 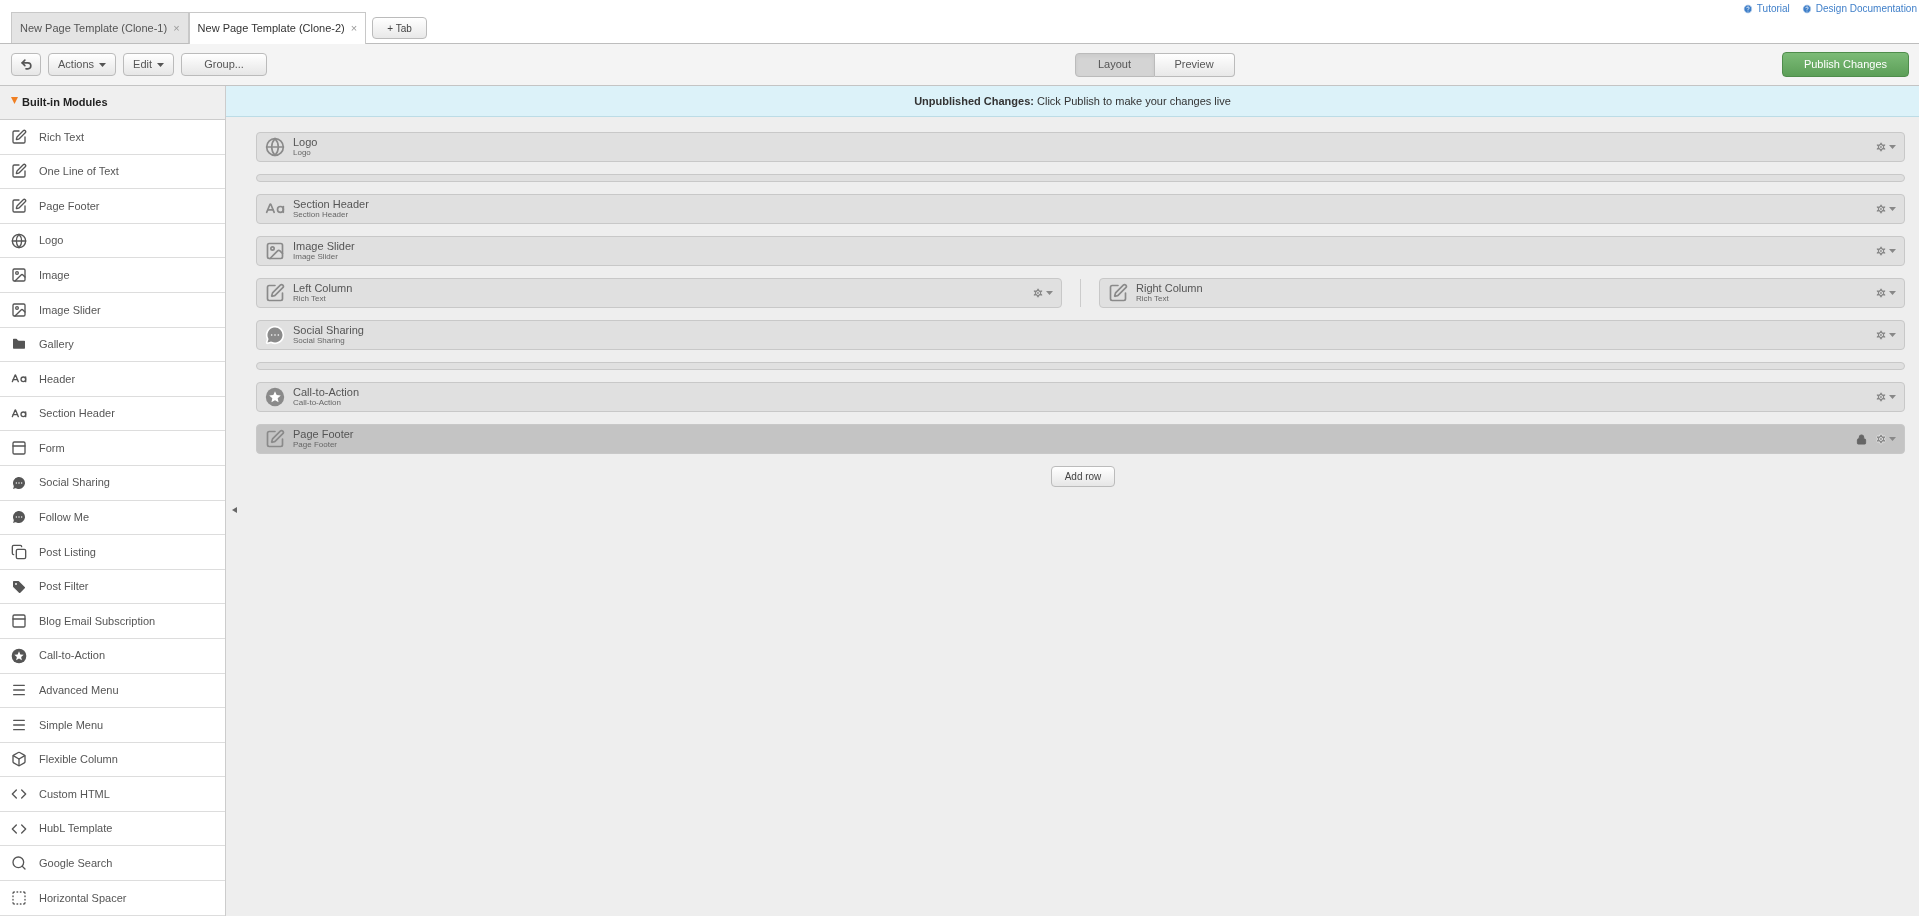 I want to click on module-list-item: Post Listing, so click(x=112, y=552).